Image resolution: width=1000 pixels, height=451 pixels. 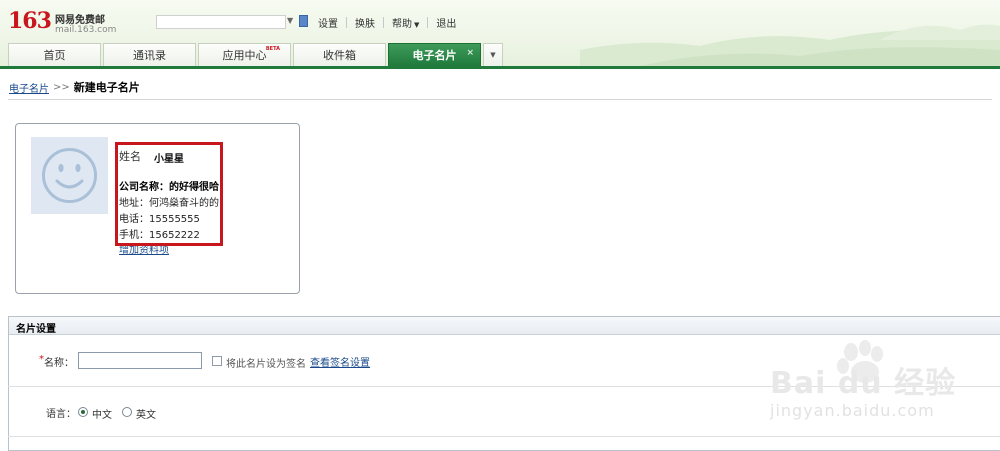 What do you see at coordinates (86, 30) in the screenshot?
I see `logo-domain: mail.163.com` at bounding box center [86, 30].